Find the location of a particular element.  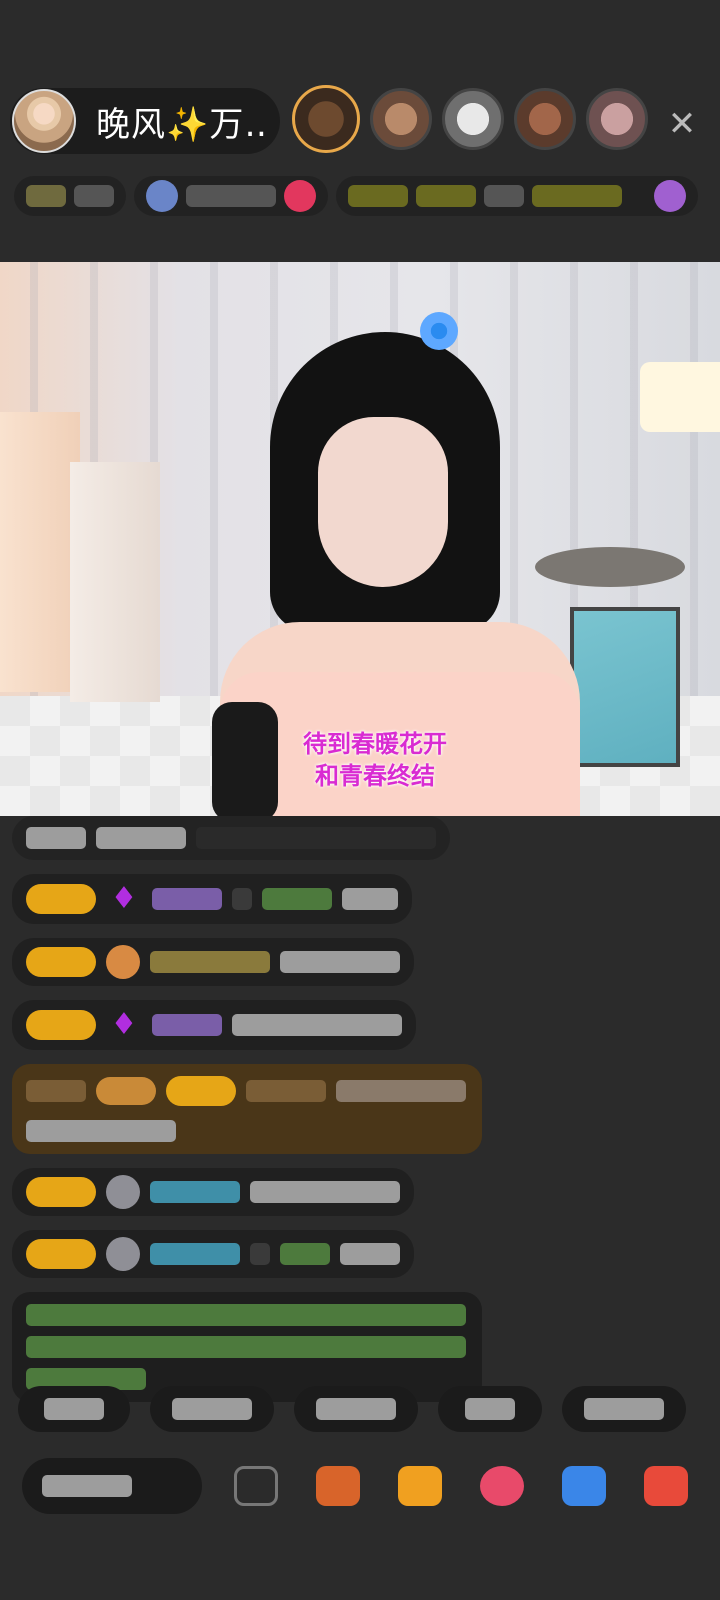

top-viewers is located at coordinates (470, 119).